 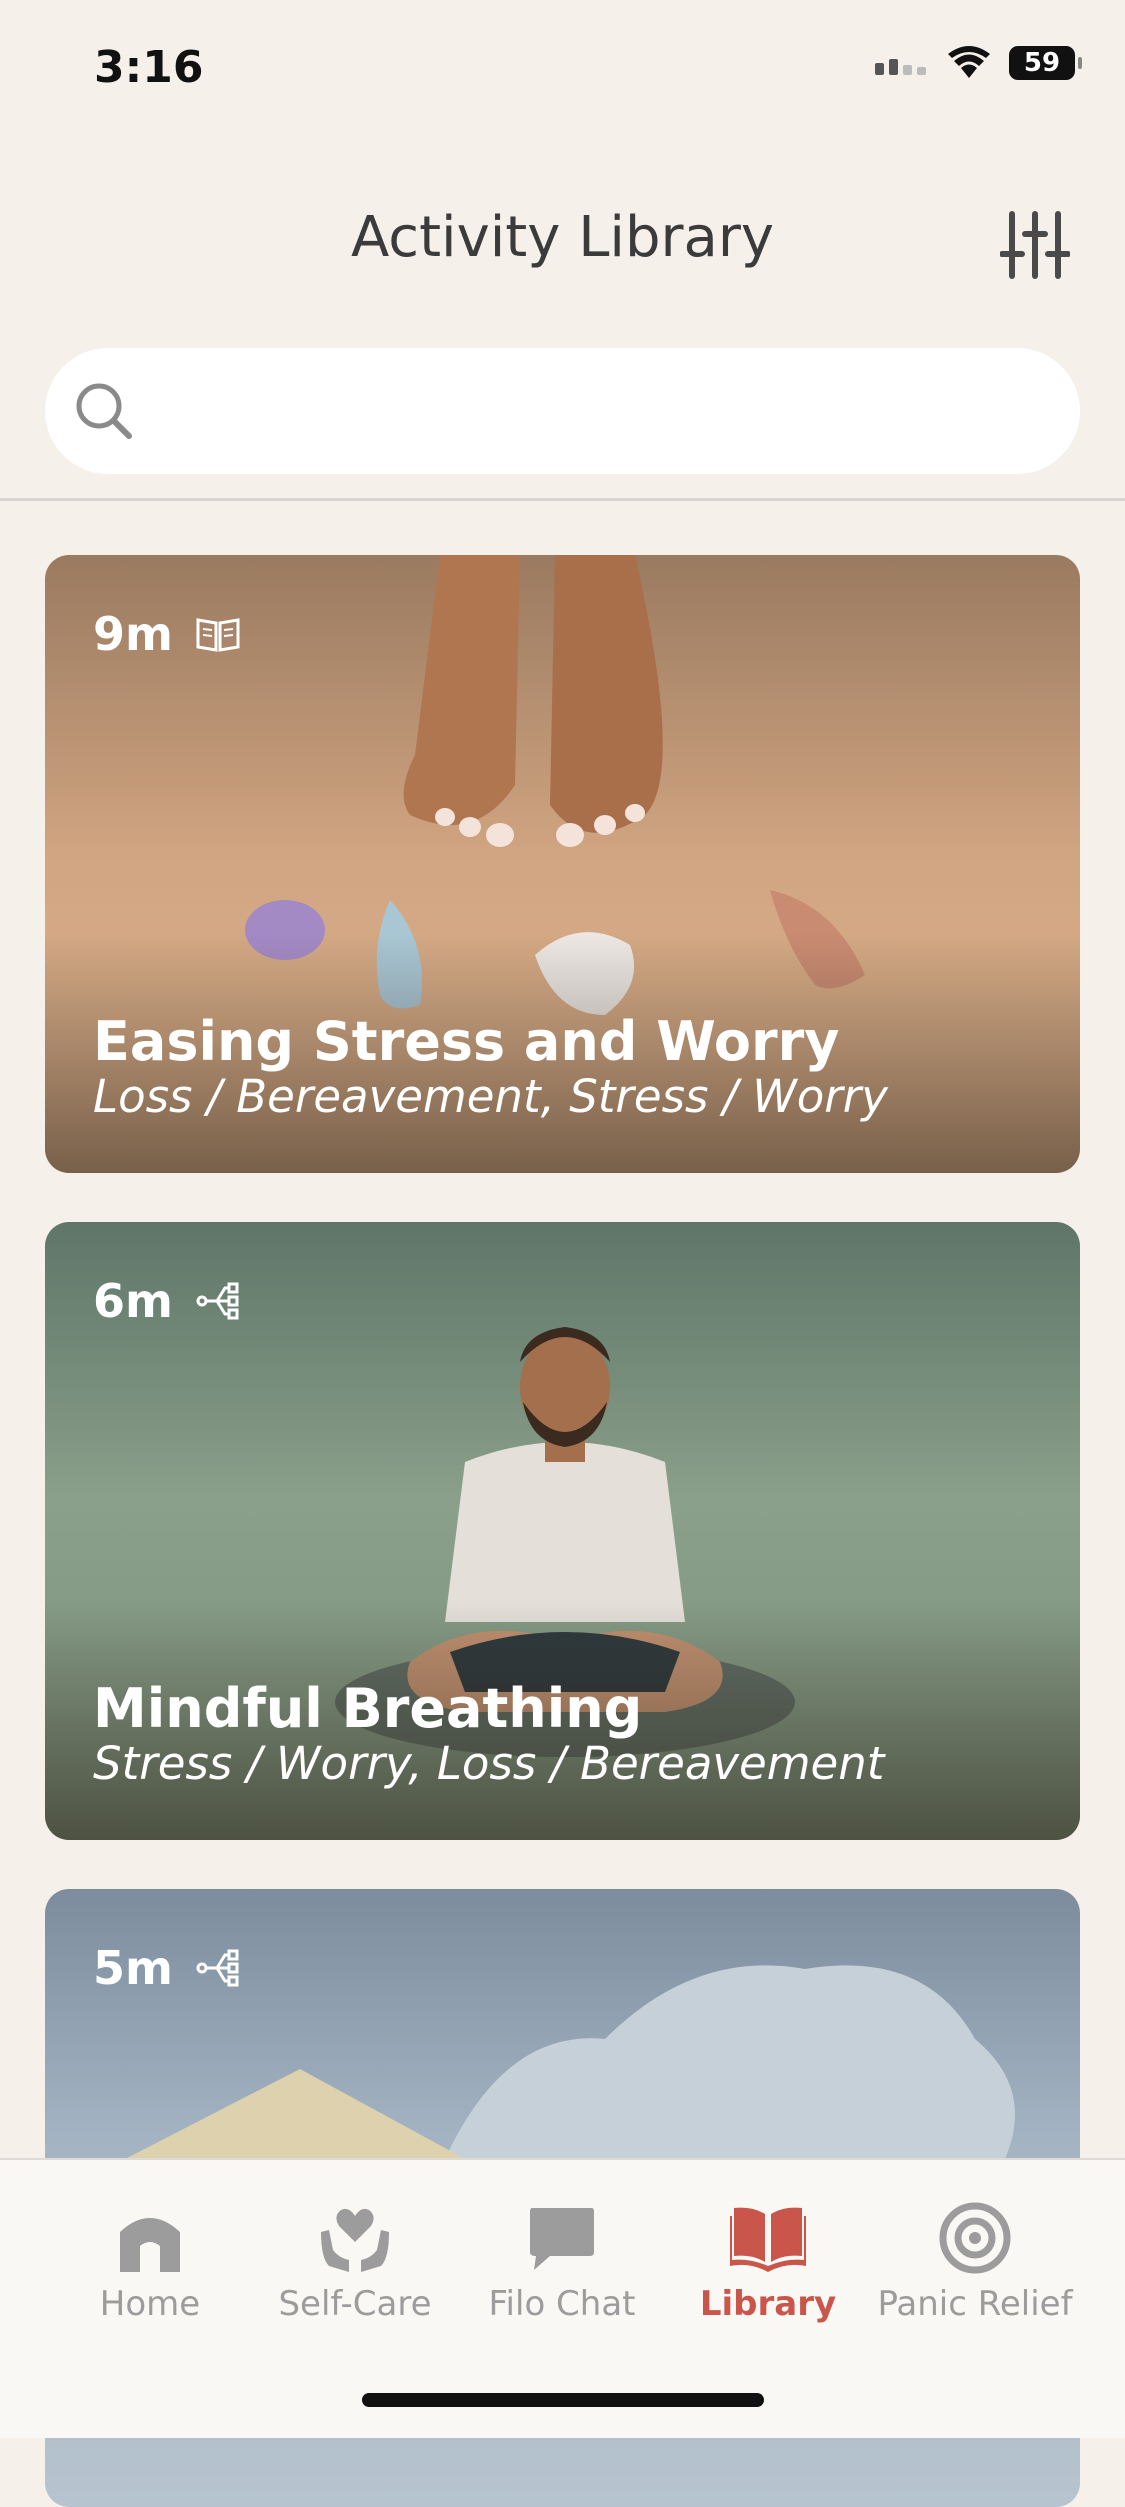 I want to click on open-book-icon, so click(x=768, y=2239).